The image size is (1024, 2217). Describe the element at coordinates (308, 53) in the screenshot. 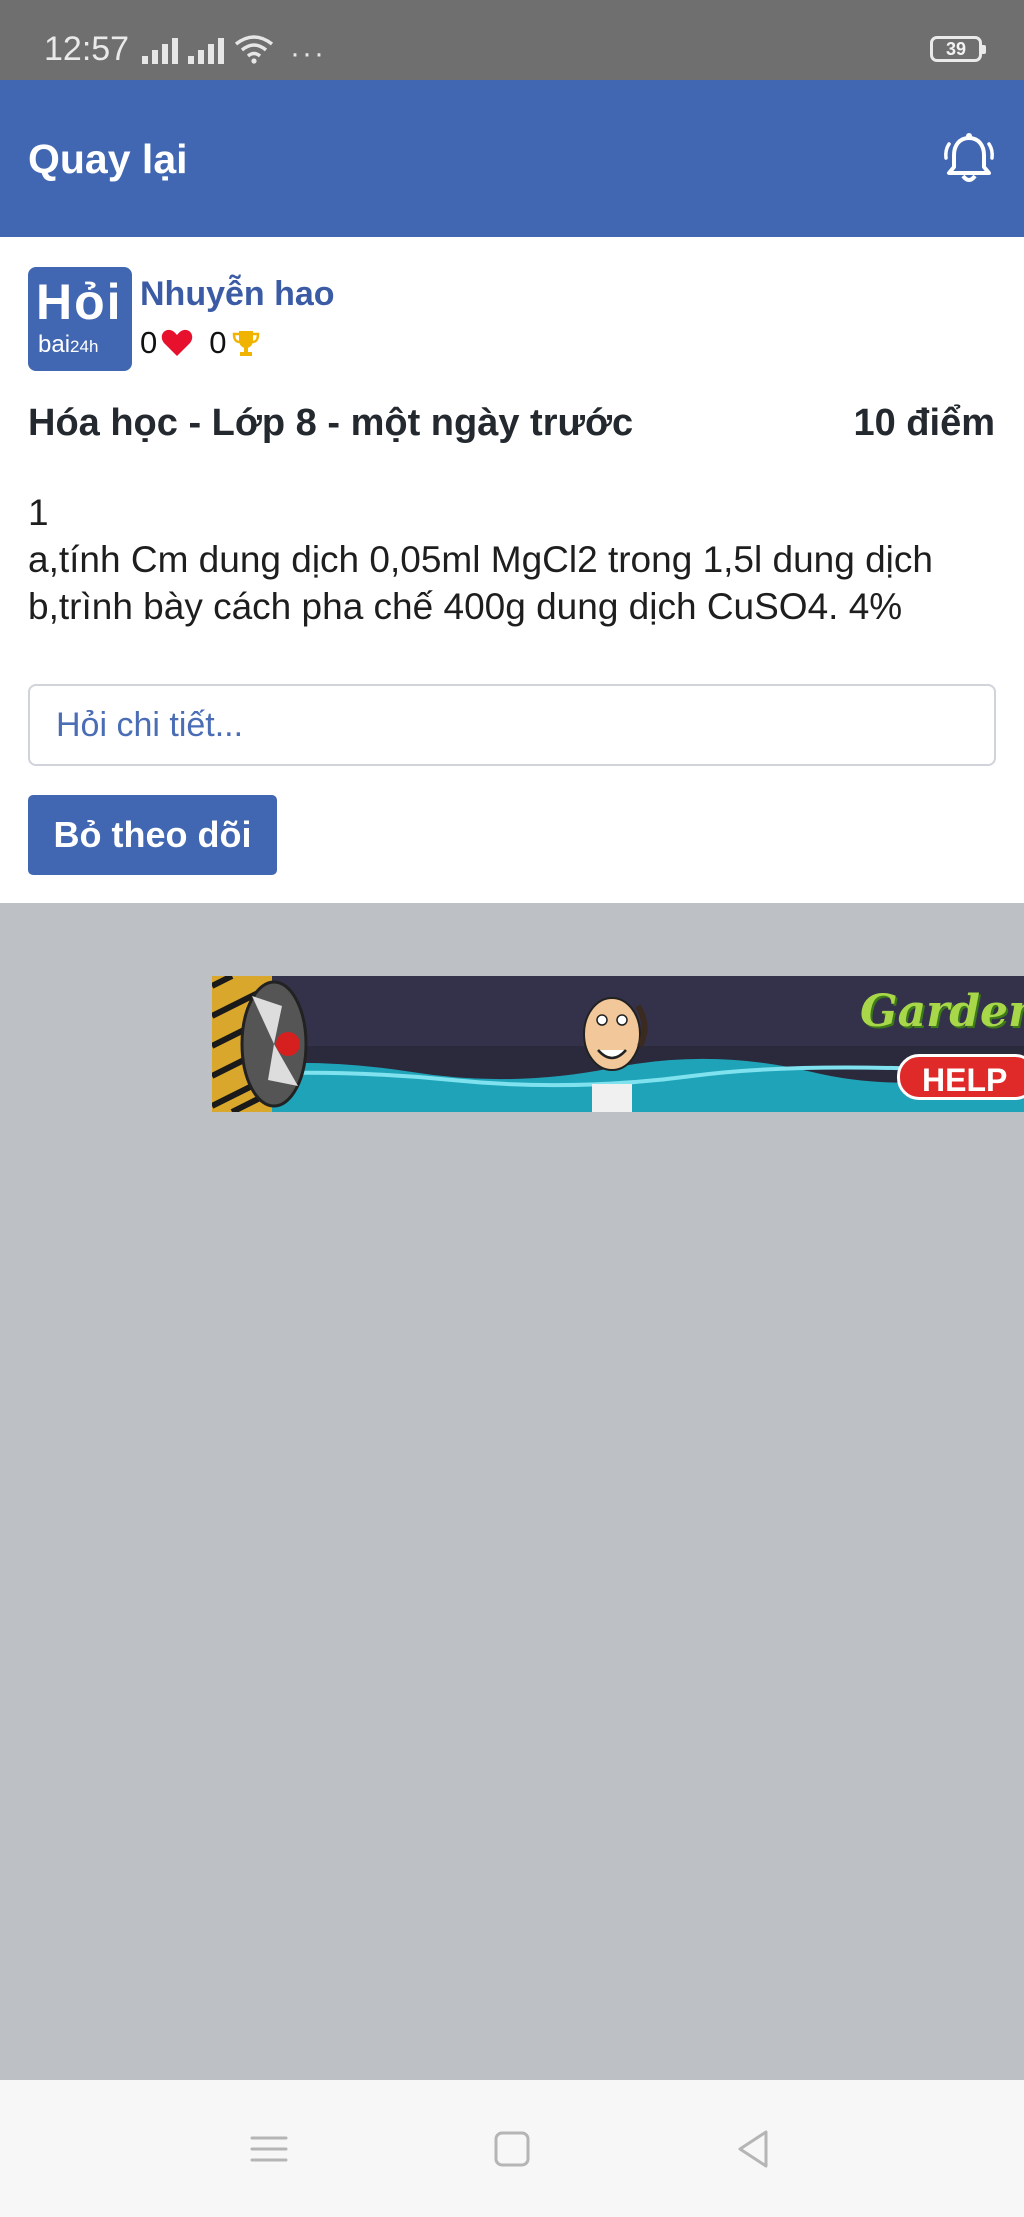

I see `more-icon: ···` at that location.